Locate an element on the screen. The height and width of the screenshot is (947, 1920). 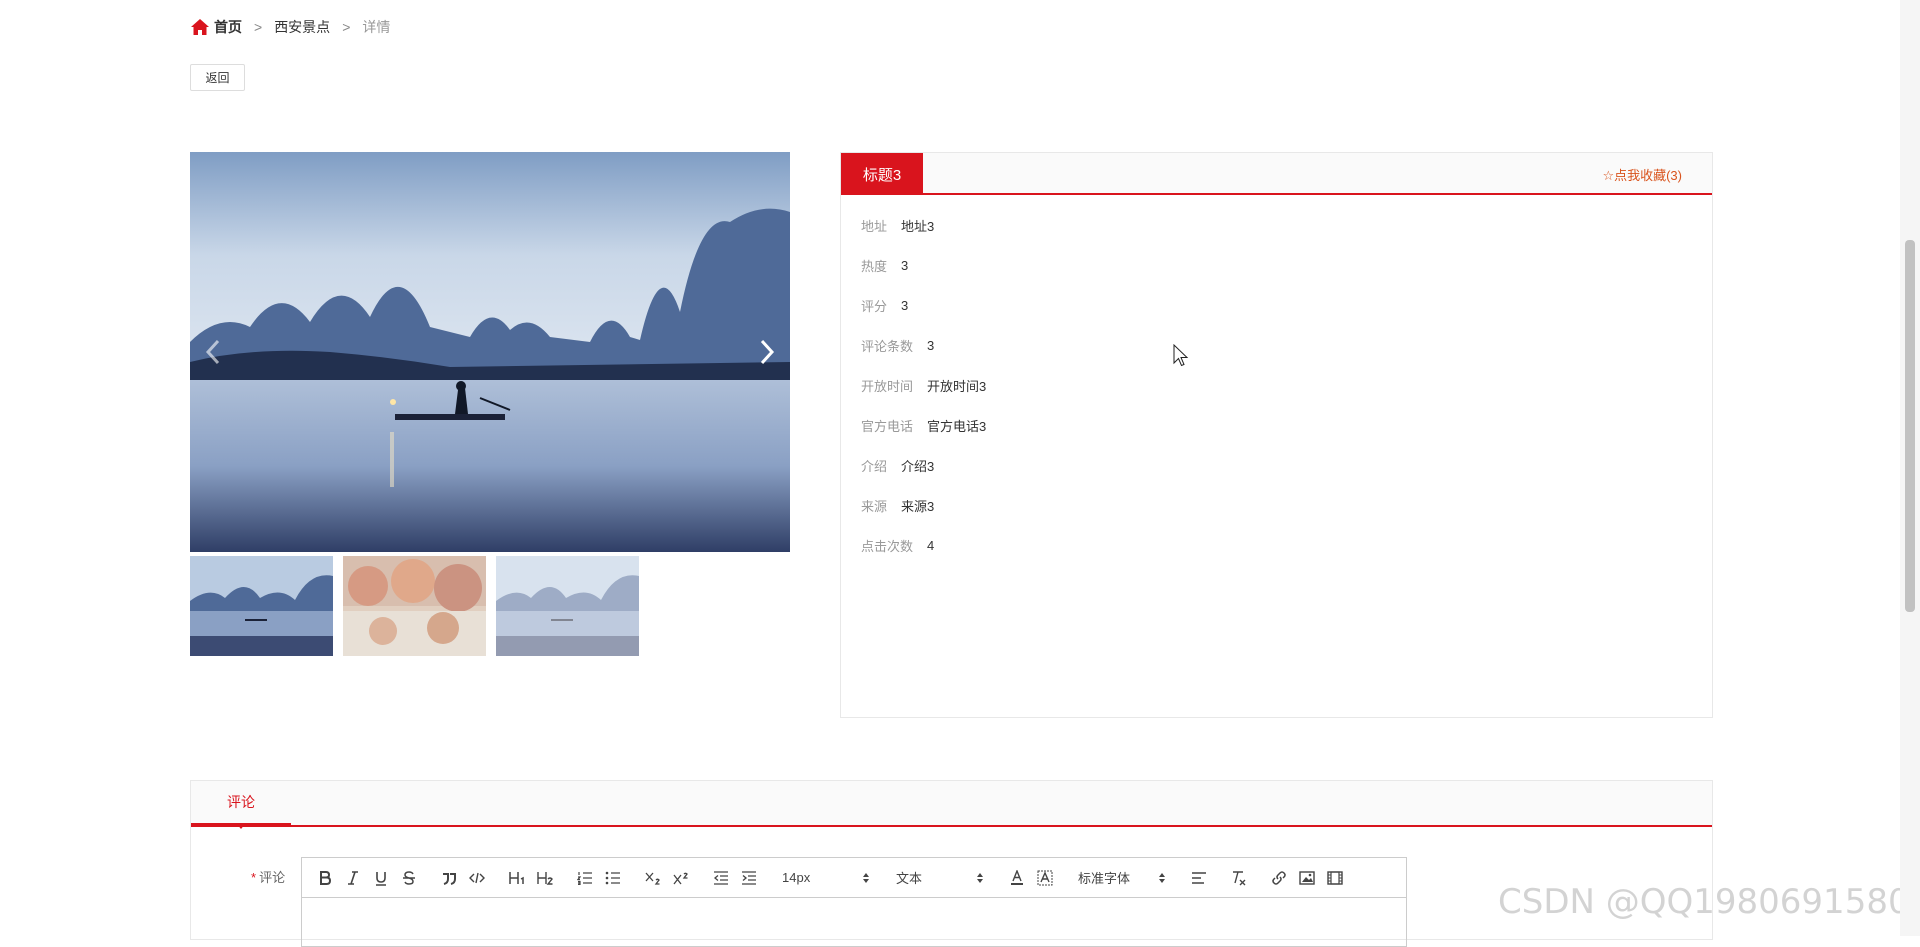
carousel-next-button is located at coordinates (767, 352).